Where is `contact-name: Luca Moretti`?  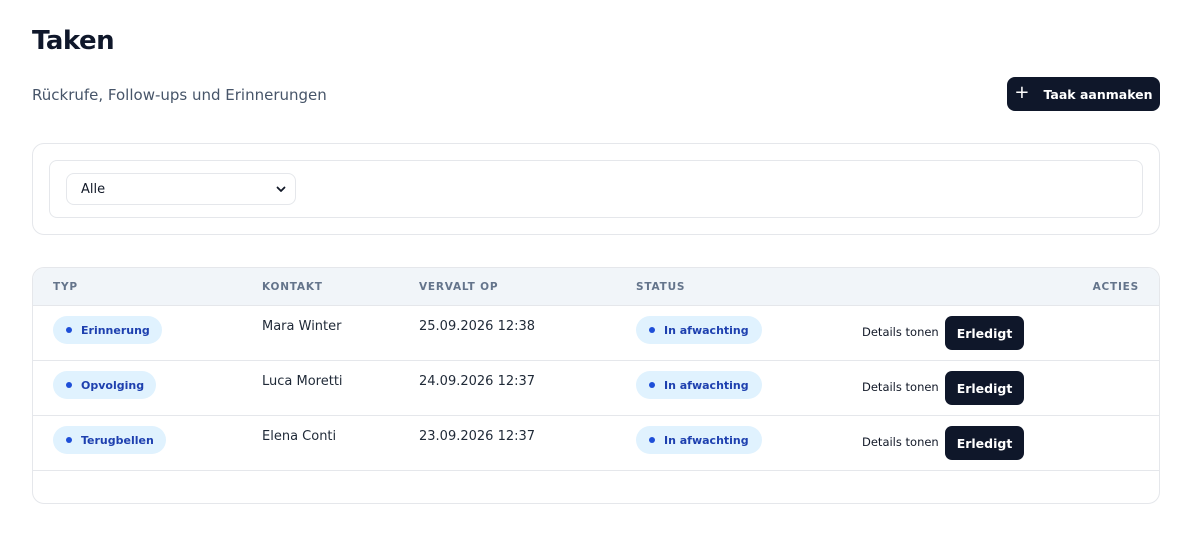 contact-name: Luca Moretti is located at coordinates (302, 381).